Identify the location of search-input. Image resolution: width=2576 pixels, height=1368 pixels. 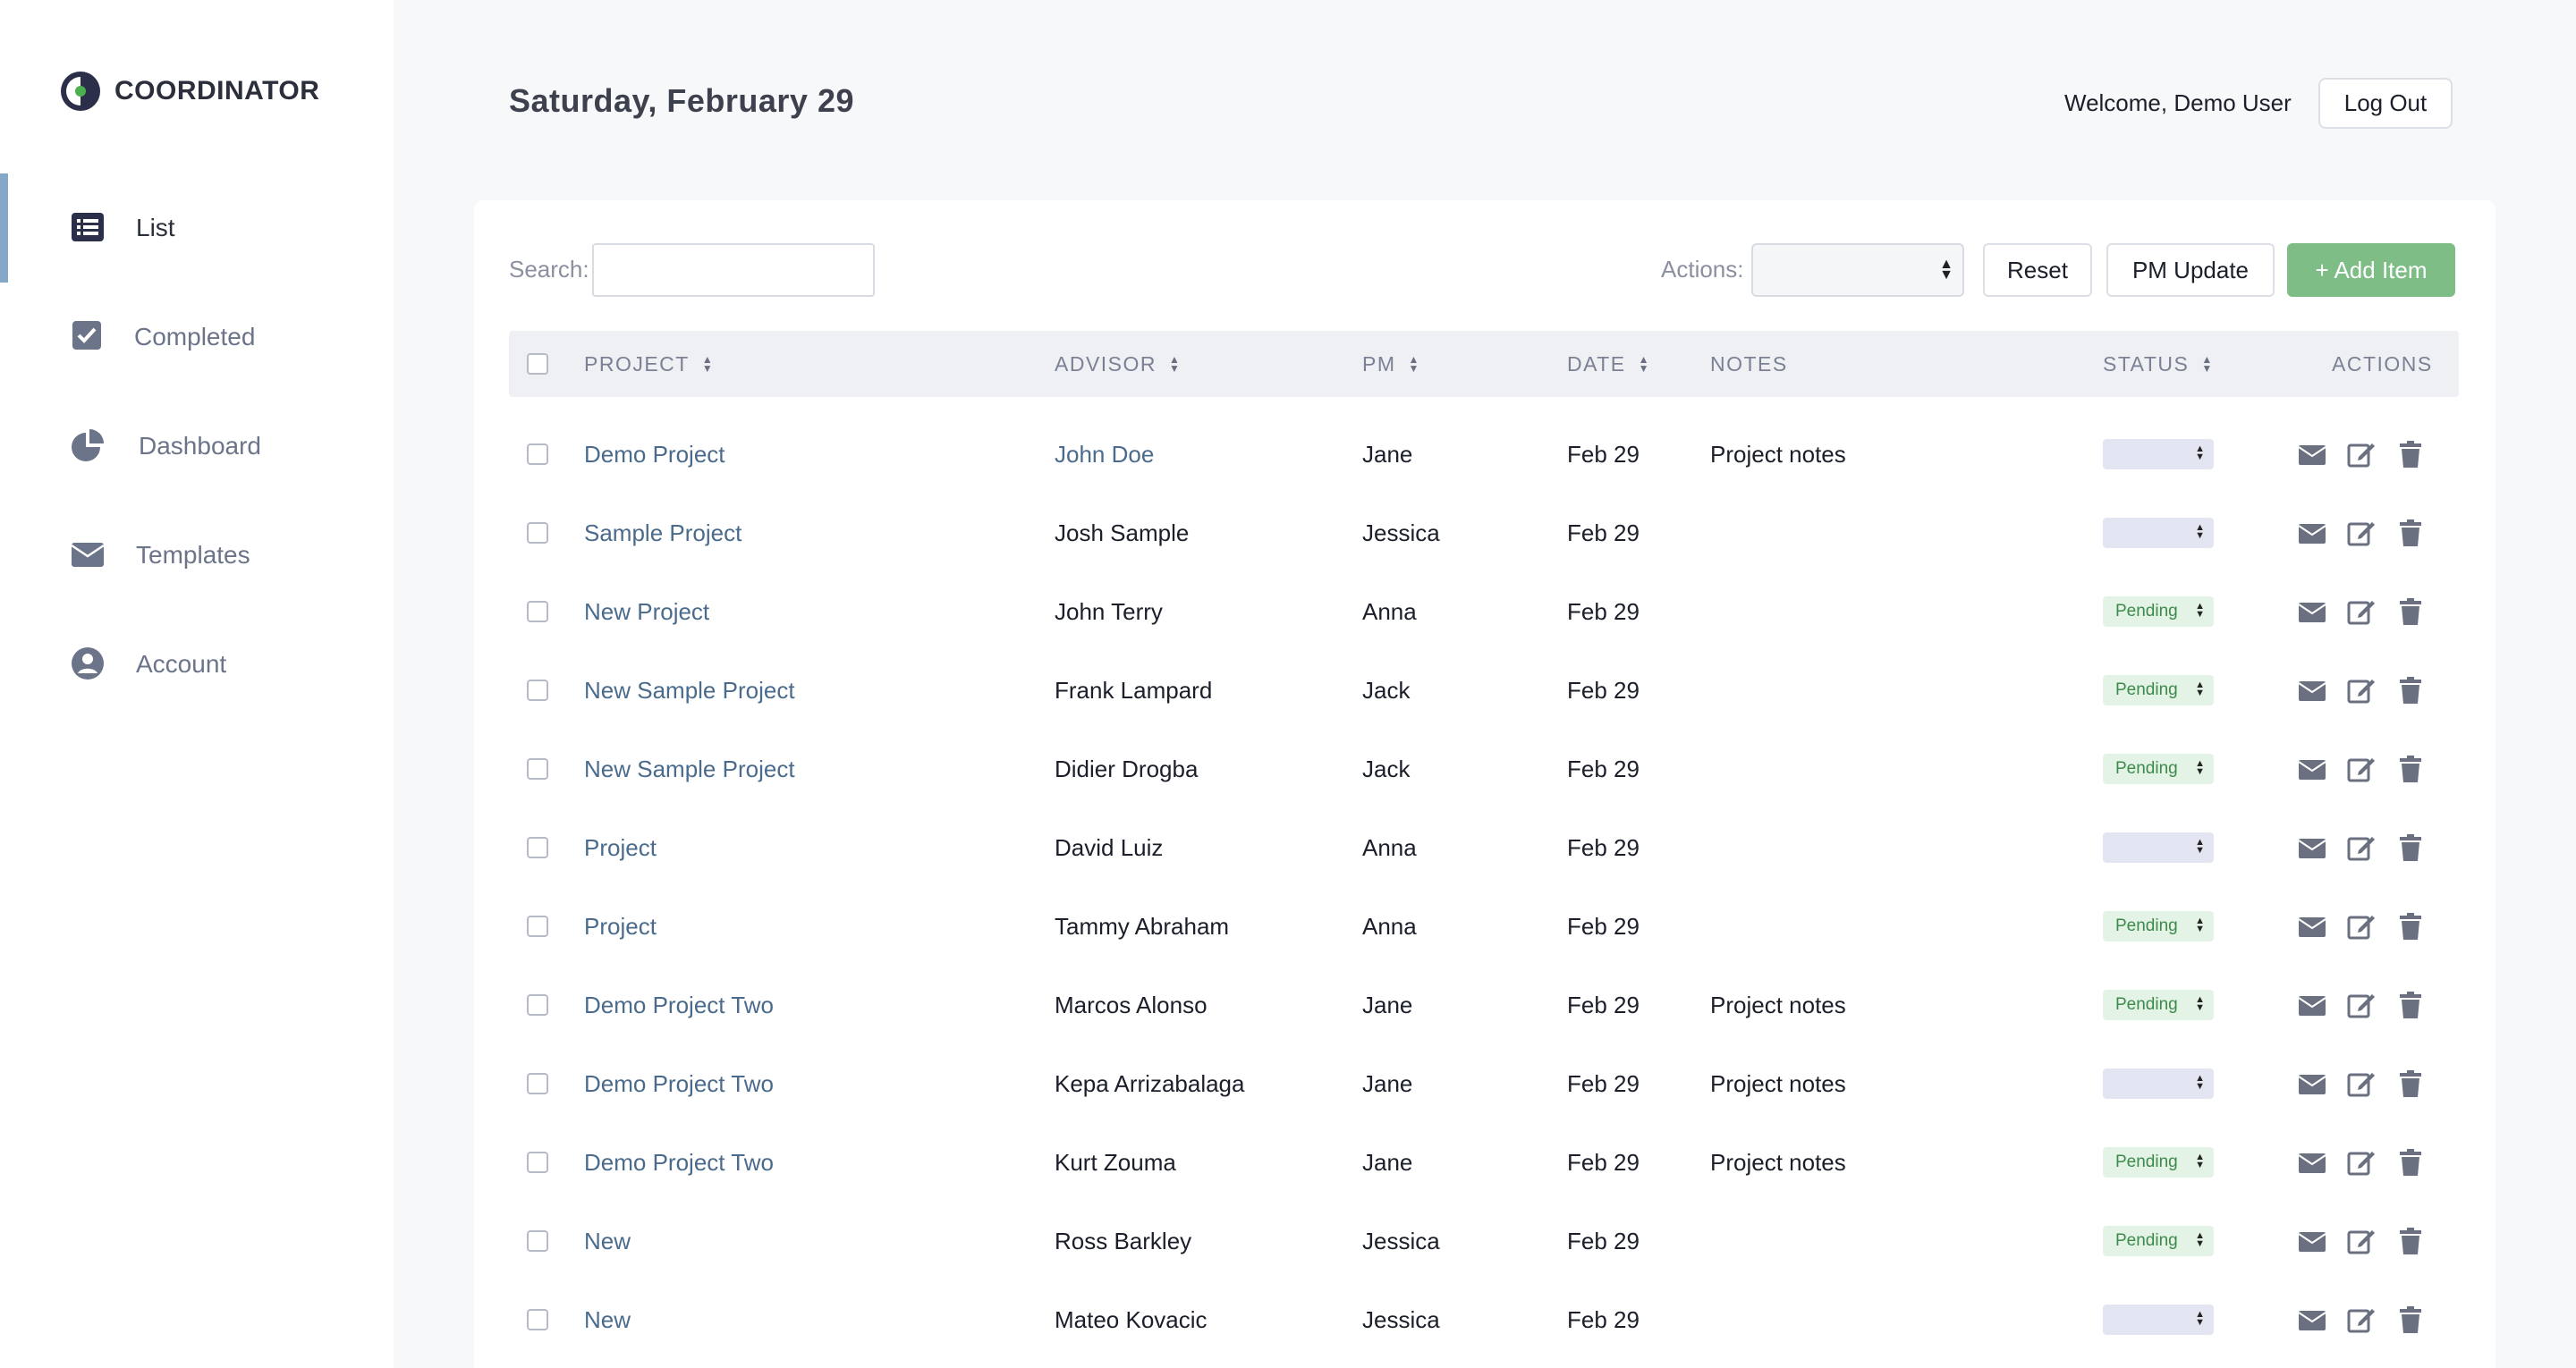
(733, 270).